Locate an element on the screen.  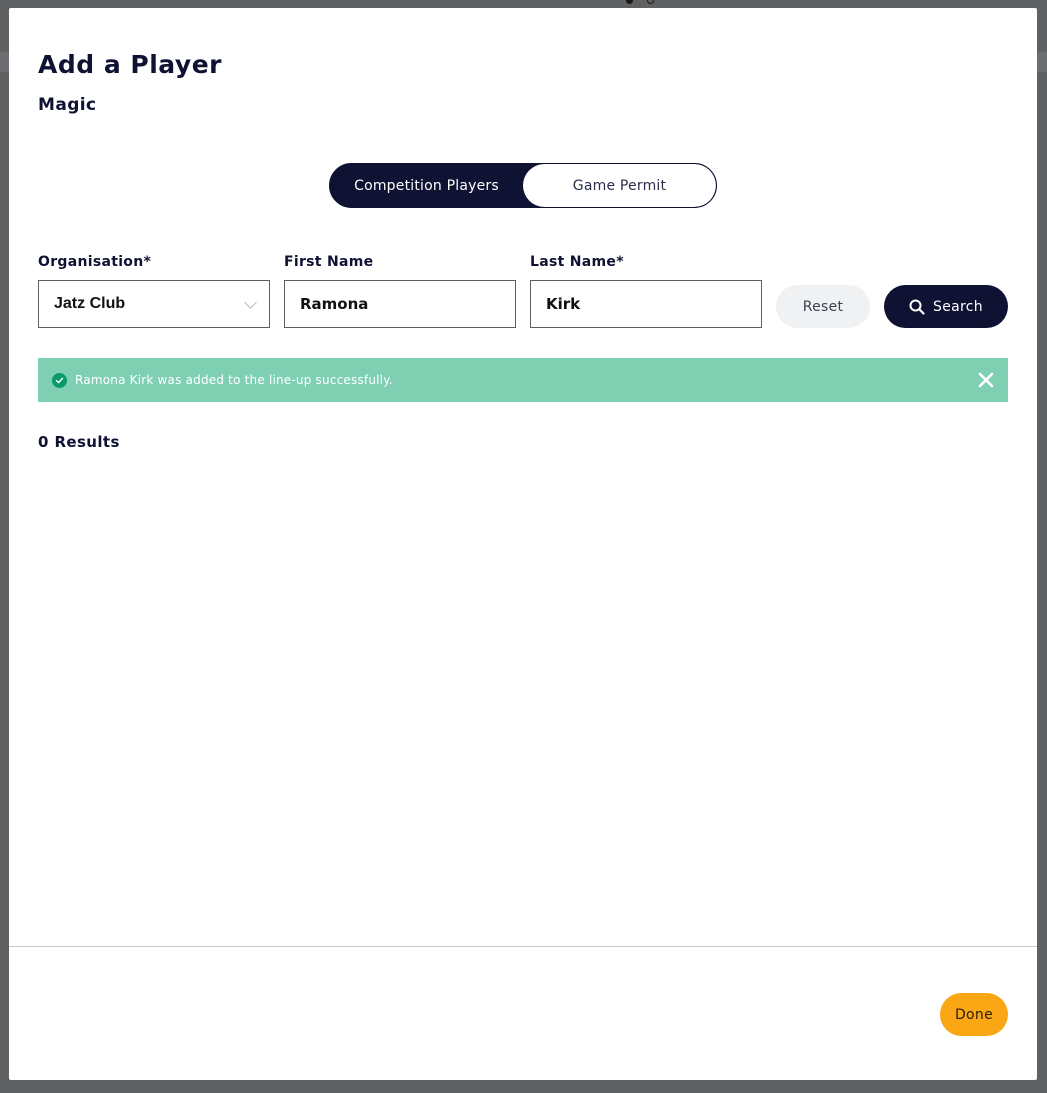
check-circle-icon is located at coordinates (59, 380).